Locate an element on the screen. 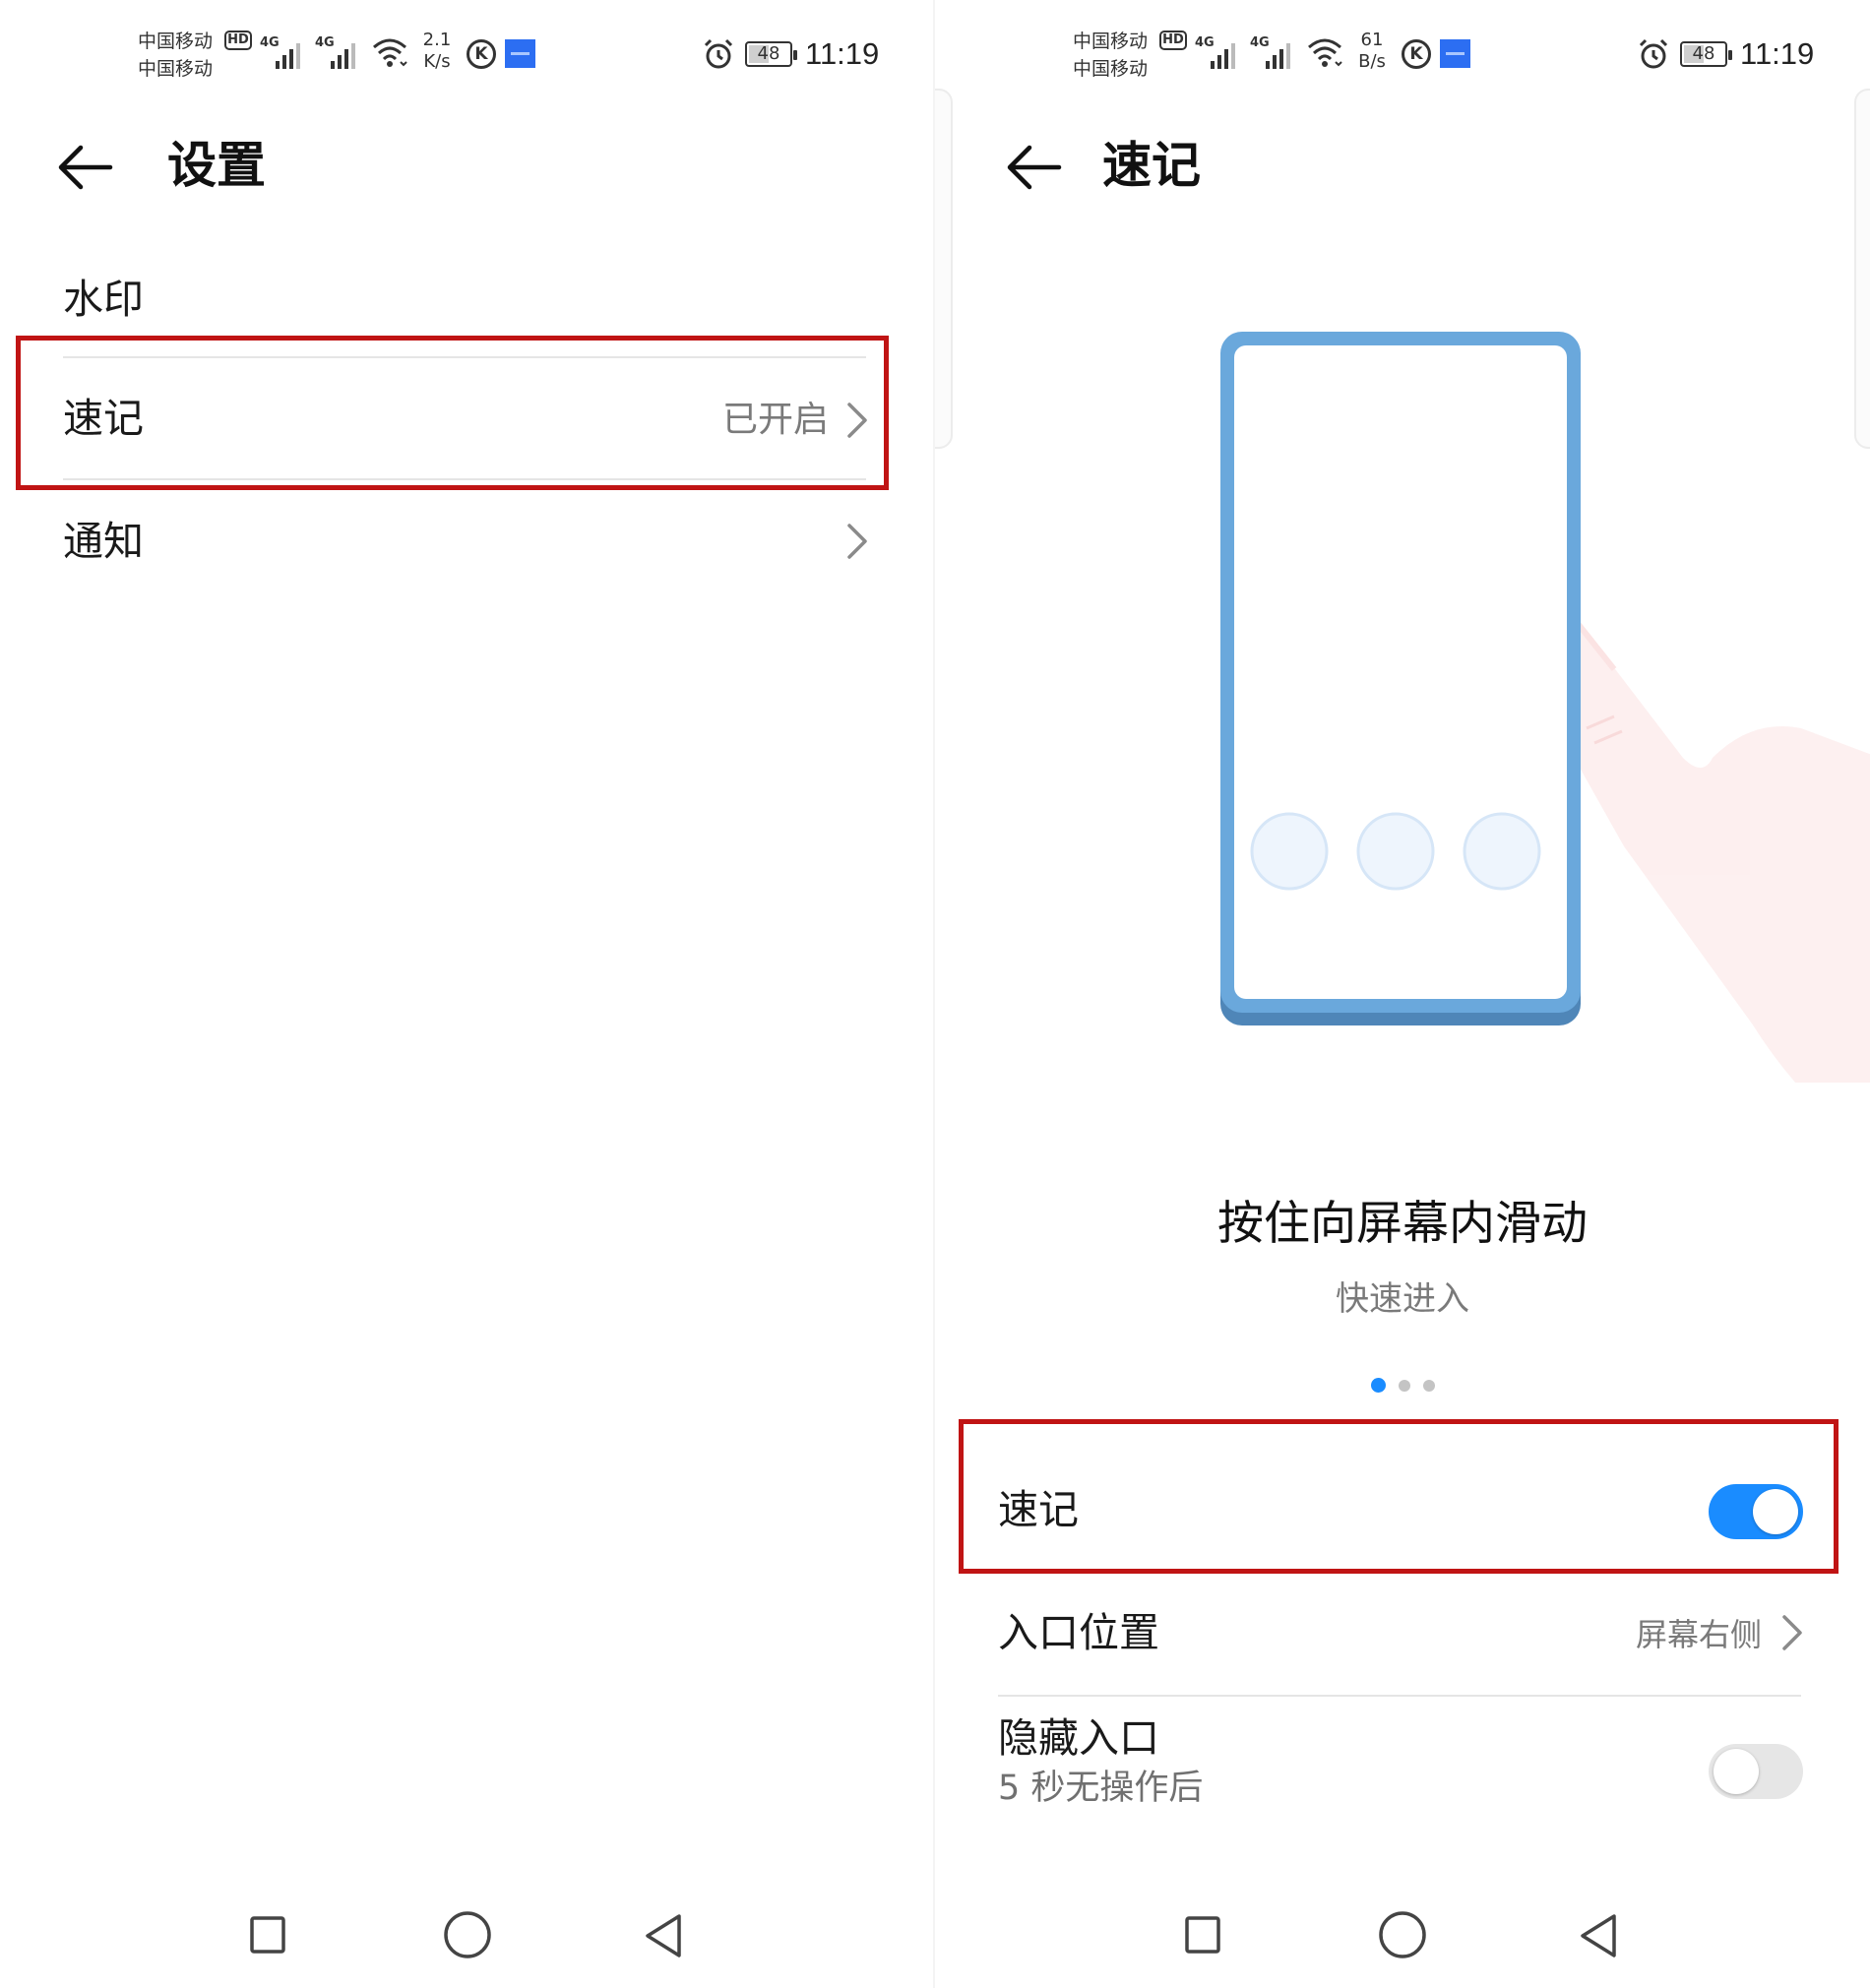  entry-position-value: 屏幕右侧 is located at coordinates (1698, 1634).